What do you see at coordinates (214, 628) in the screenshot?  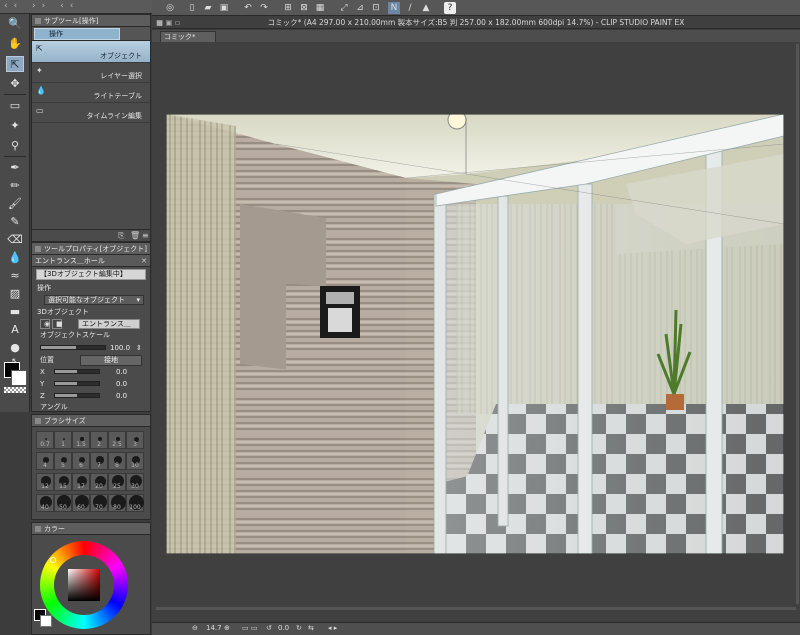 I see `zoom-value: 14.7` at bounding box center [214, 628].